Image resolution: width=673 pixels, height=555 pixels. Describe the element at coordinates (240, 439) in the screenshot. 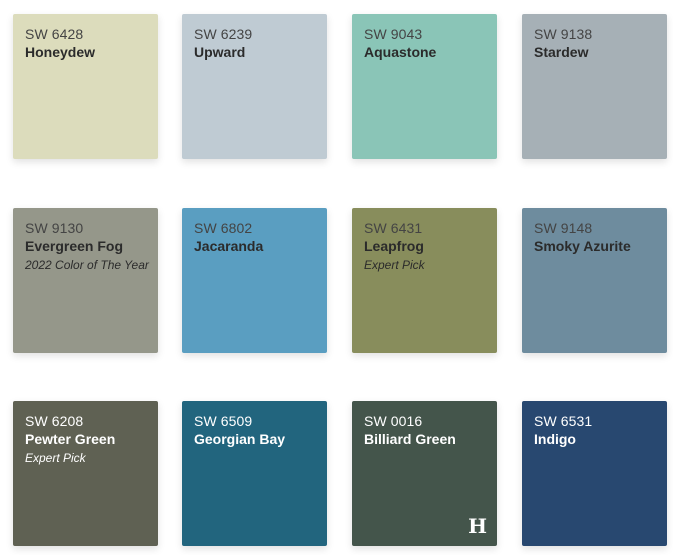

I see `swatch-name: Georgian Bay` at that location.